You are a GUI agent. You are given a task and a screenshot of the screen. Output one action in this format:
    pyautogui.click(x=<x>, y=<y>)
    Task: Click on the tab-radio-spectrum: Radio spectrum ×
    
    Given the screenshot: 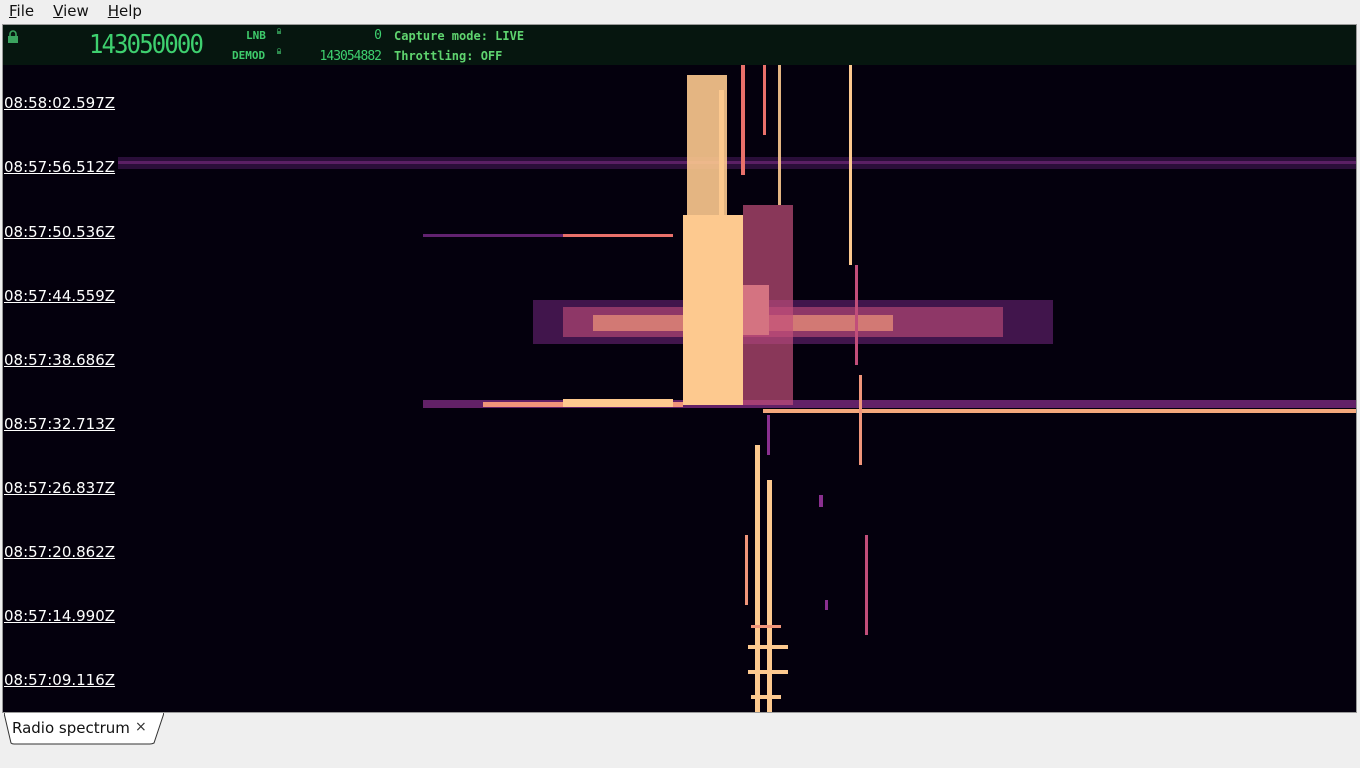 What is the action you would take?
    pyautogui.click(x=84, y=729)
    